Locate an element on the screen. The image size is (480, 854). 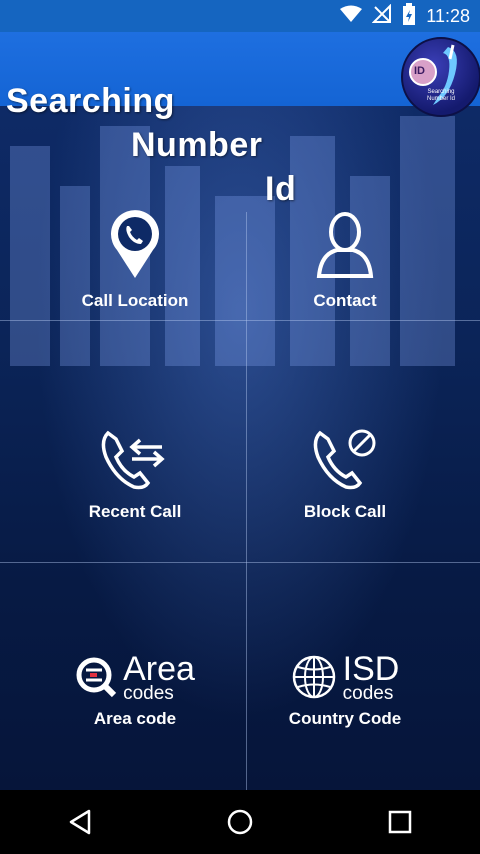
home-button is located at coordinates (240, 822).